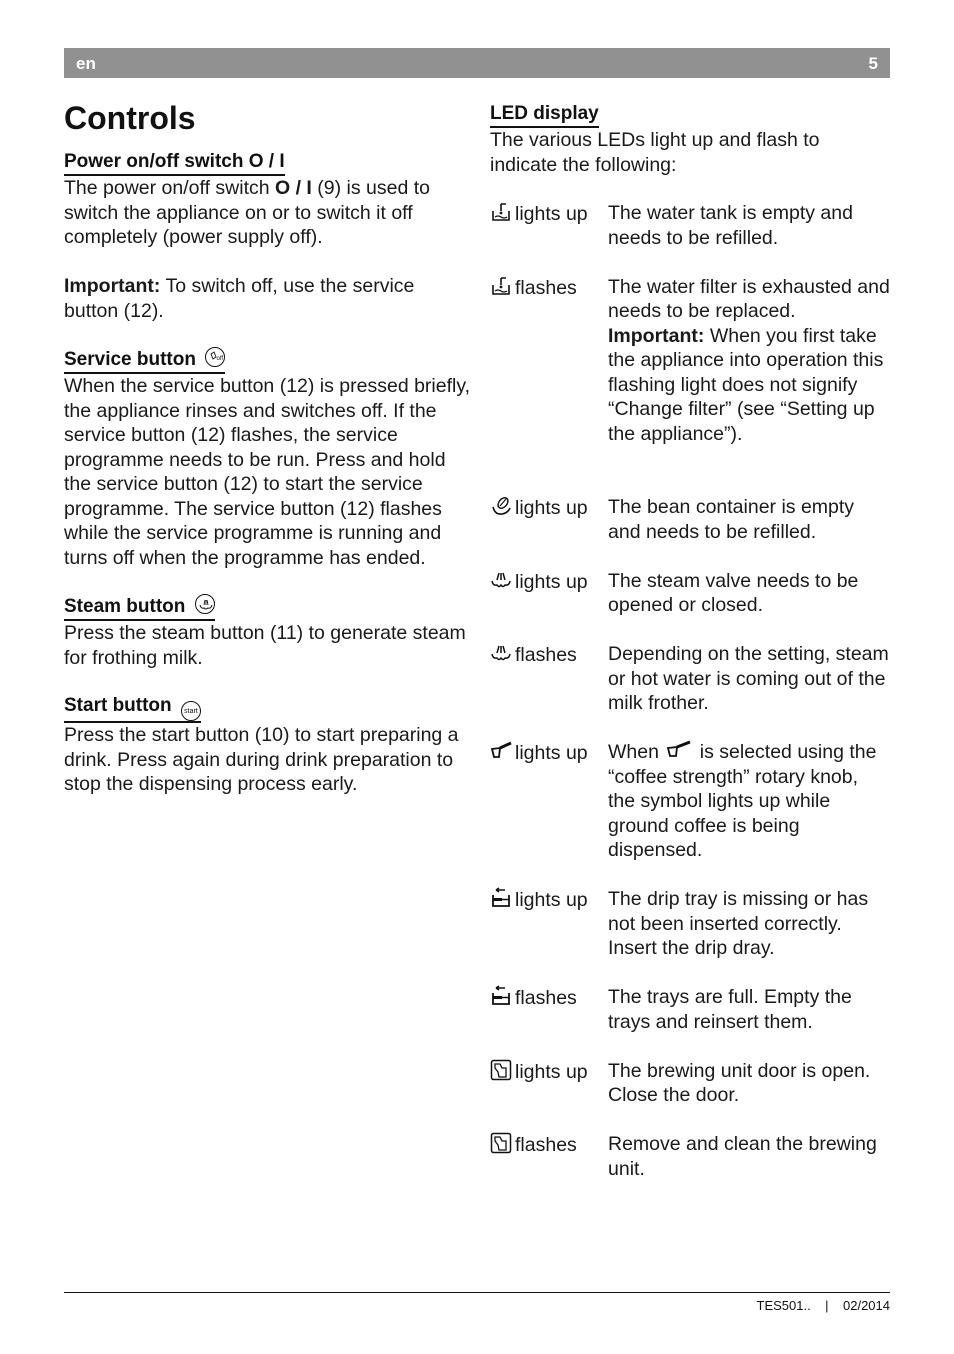  Describe the element at coordinates (544, 115) in the screenshot. I see `section-heading: LED display` at that location.